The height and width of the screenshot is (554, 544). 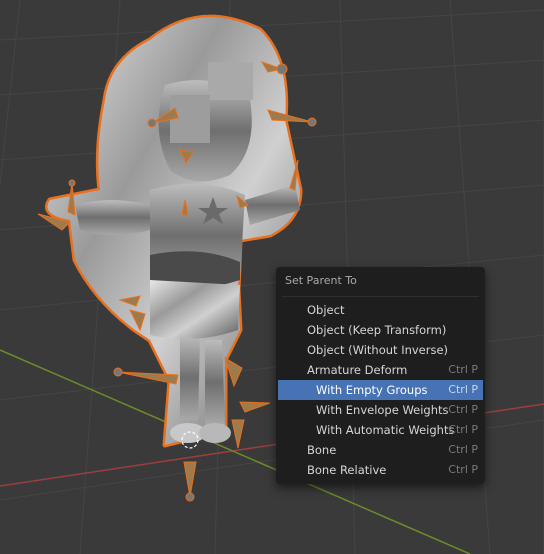 What do you see at coordinates (322, 450) in the screenshot?
I see `menu-item-label: Bone` at bounding box center [322, 450].